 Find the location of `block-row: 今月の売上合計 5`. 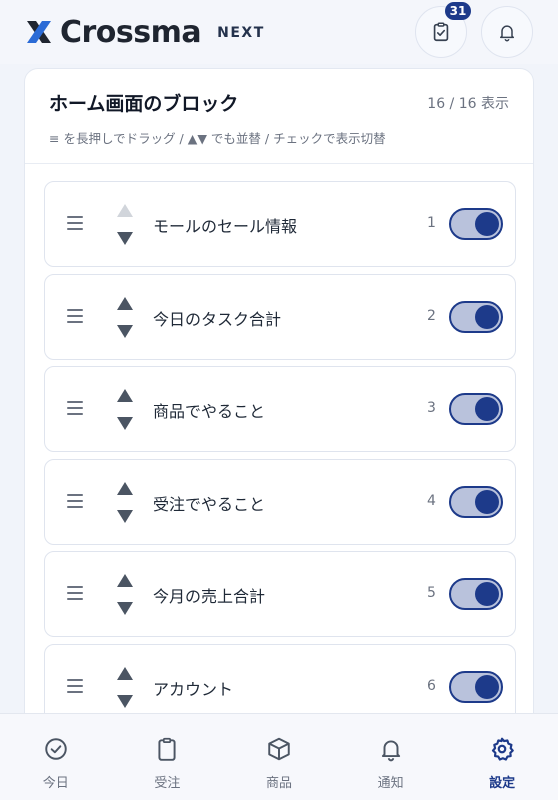

block-row: 今月の売上合計 5 is located at coordinates (280, 594).